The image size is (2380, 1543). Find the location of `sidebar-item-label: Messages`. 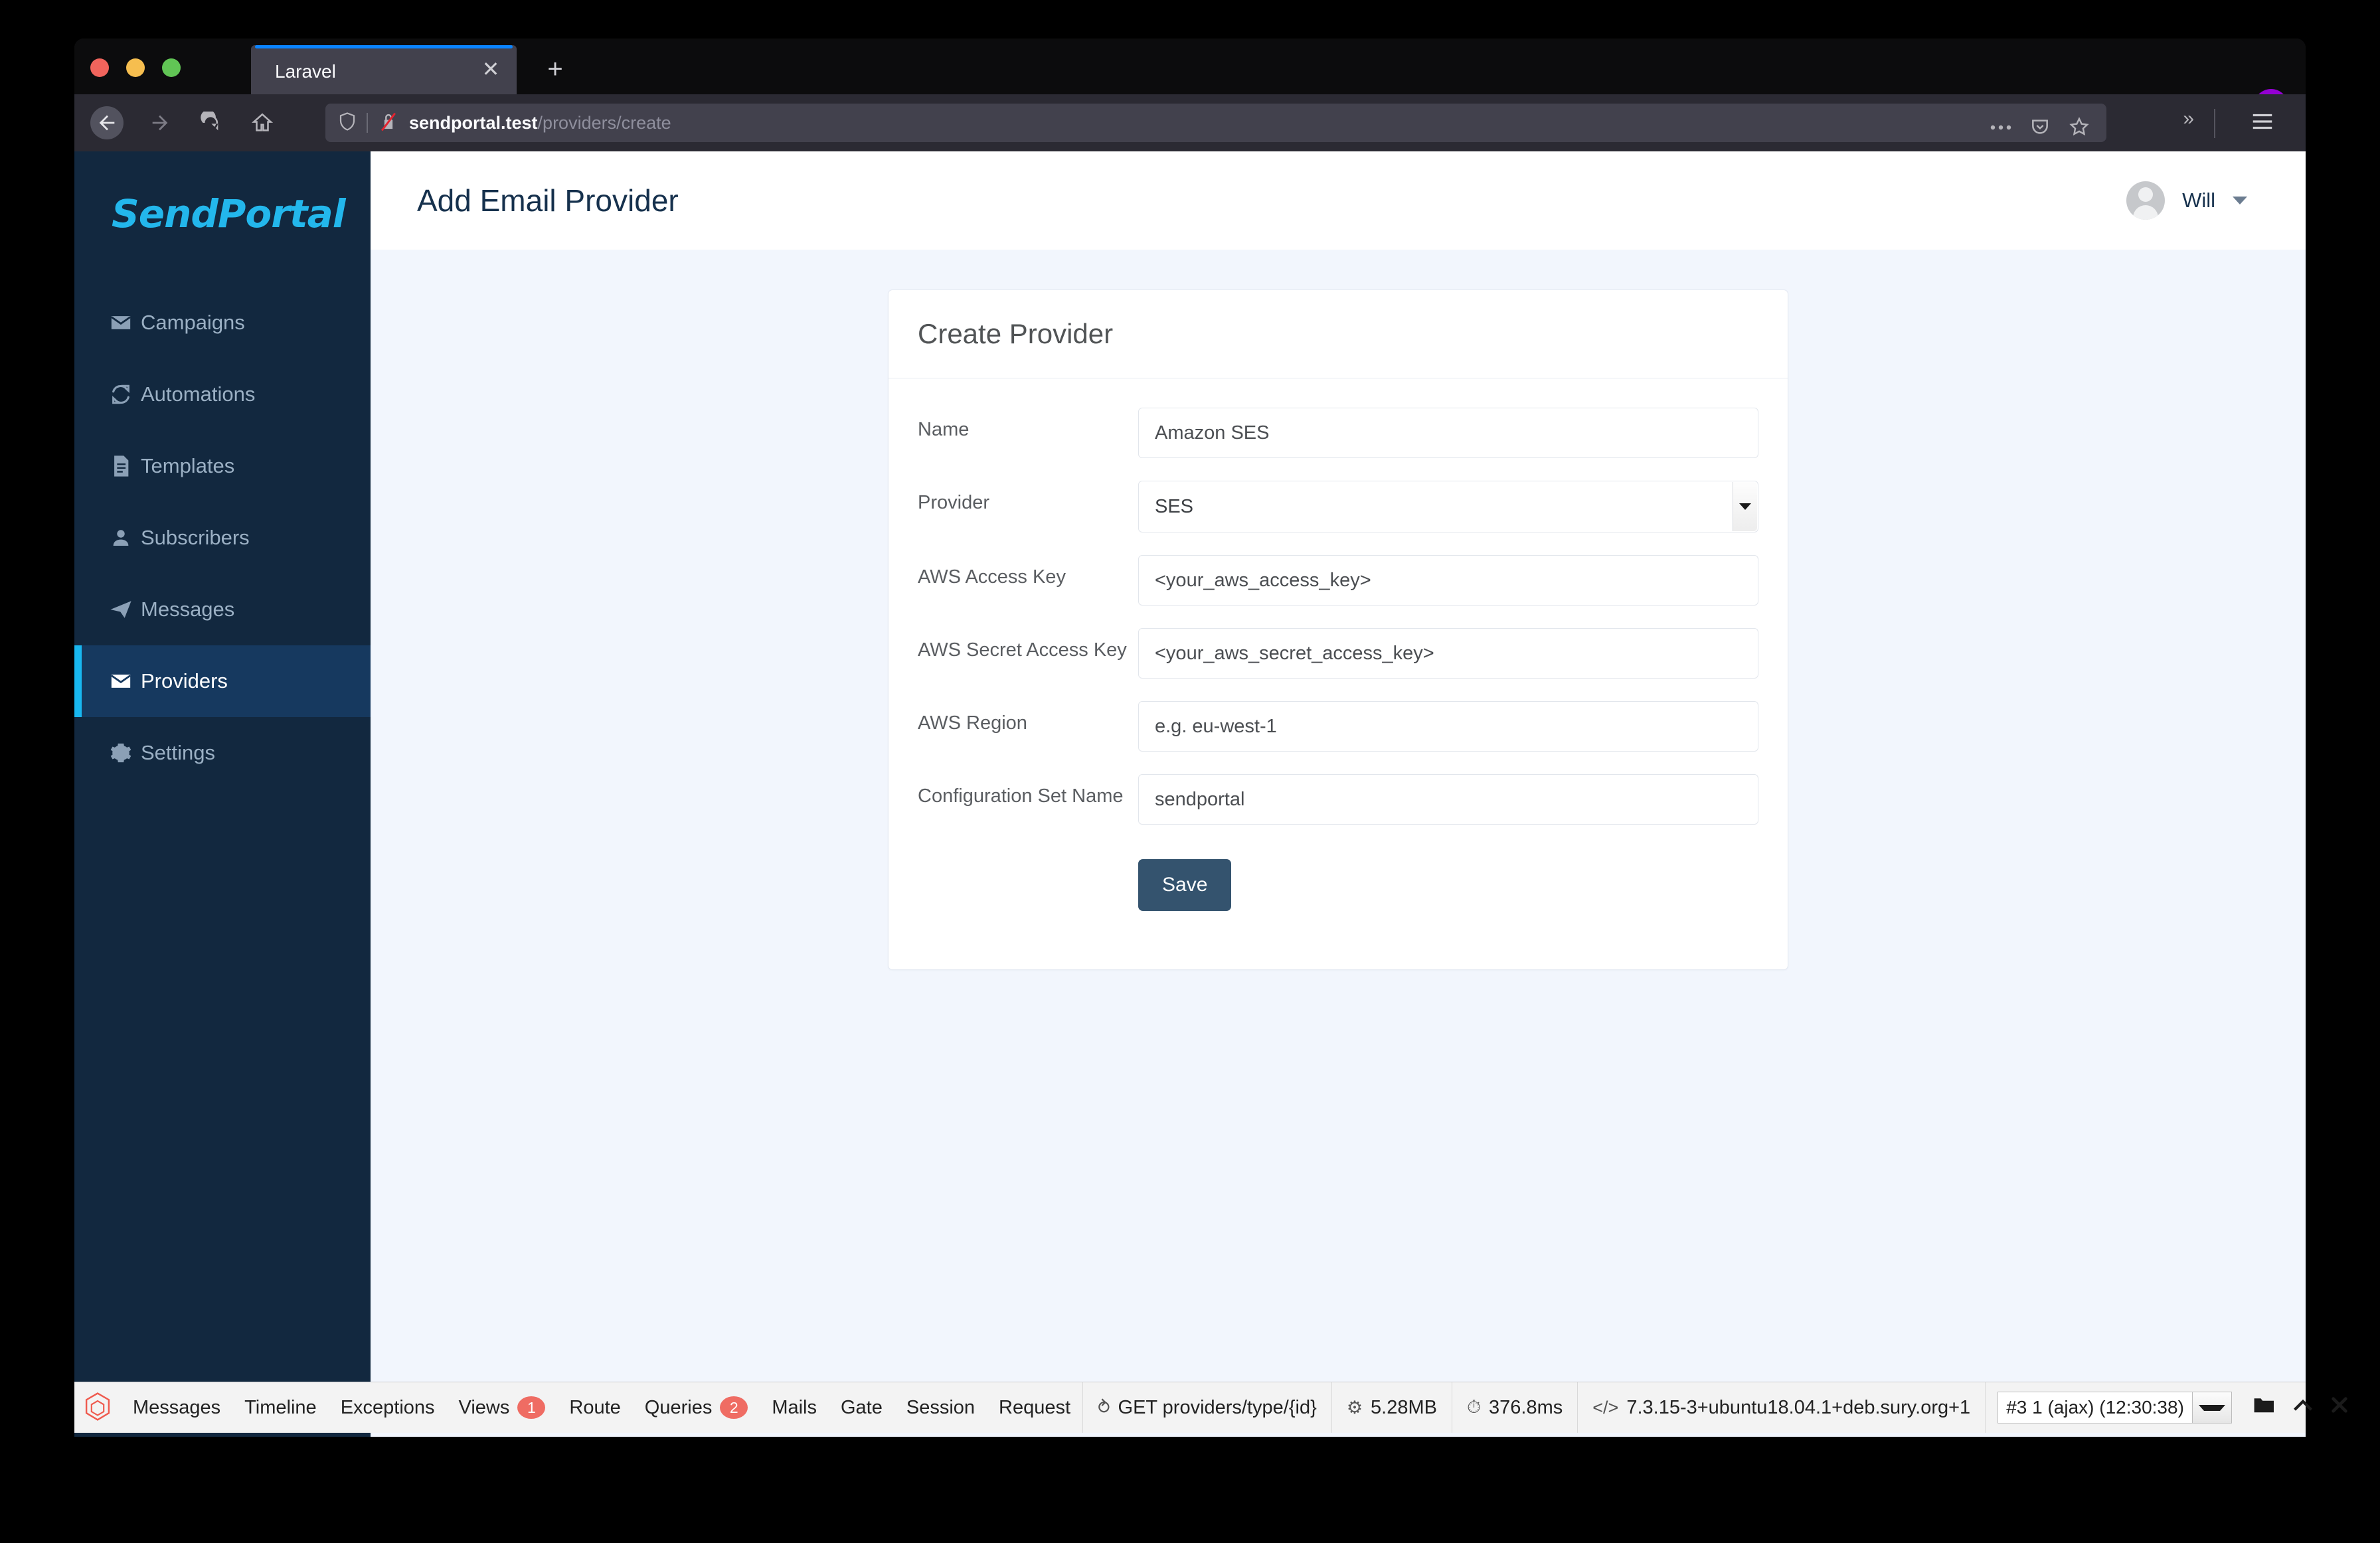

sidebar-item-label: Messages is located at coordinates (188, 609).